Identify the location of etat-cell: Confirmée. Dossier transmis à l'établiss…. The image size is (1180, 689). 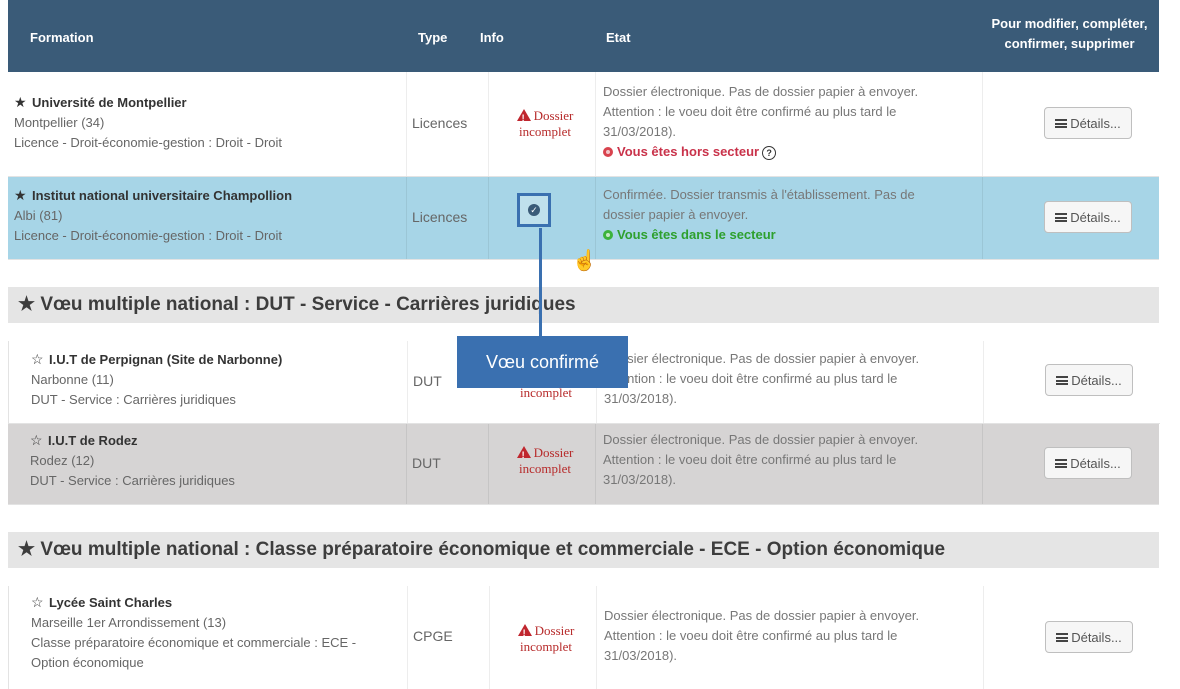
(793, 215).